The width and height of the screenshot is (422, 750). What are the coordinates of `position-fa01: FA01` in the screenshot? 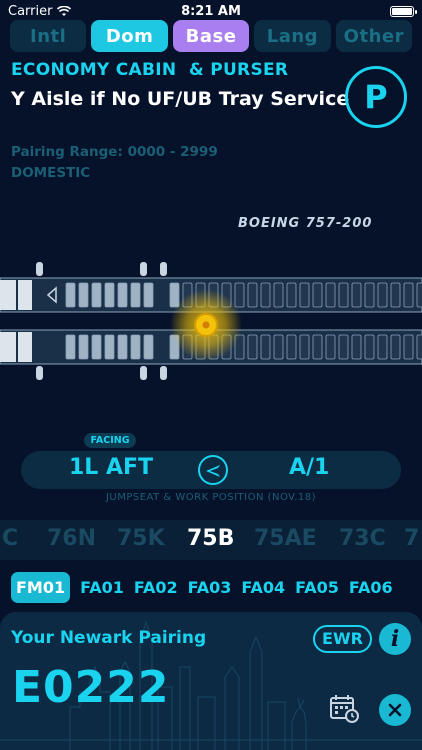 It's located at (102, 587).